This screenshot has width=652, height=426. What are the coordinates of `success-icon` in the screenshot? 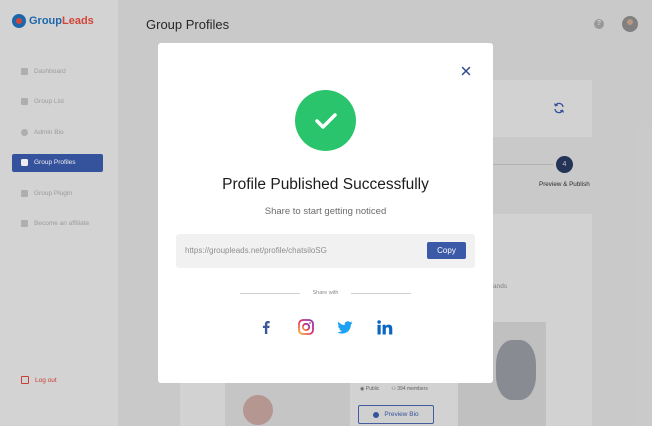 It's located at (325, 120).